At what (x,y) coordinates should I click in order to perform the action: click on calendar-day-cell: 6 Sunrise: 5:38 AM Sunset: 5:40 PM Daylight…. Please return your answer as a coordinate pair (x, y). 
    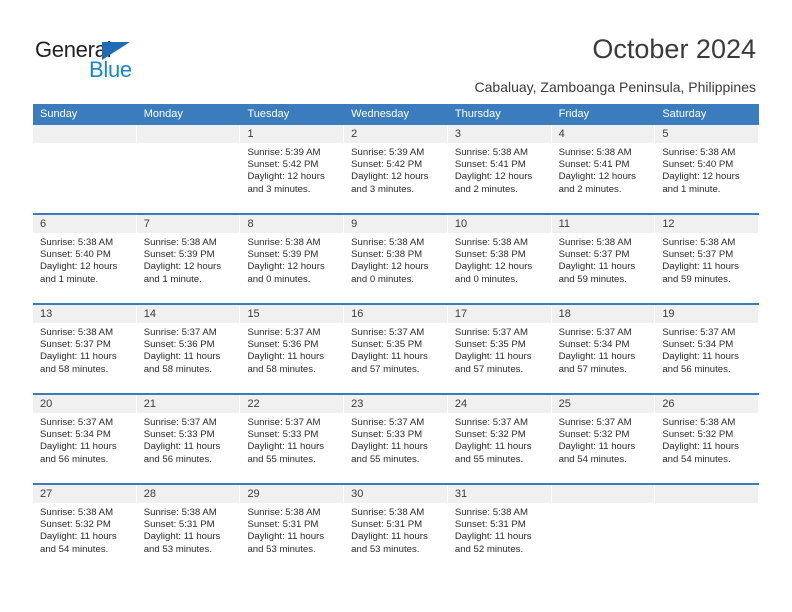
    Looking at the image, I should click on (85, 259).